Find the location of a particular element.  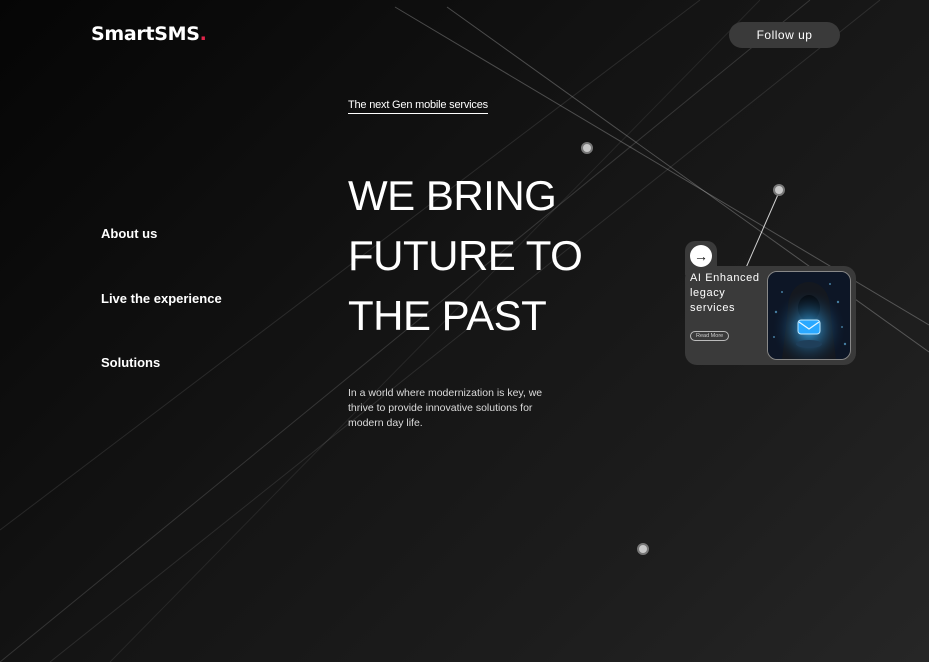

hero-line-2: FUTURE TO is located at coordinates (465, 255).